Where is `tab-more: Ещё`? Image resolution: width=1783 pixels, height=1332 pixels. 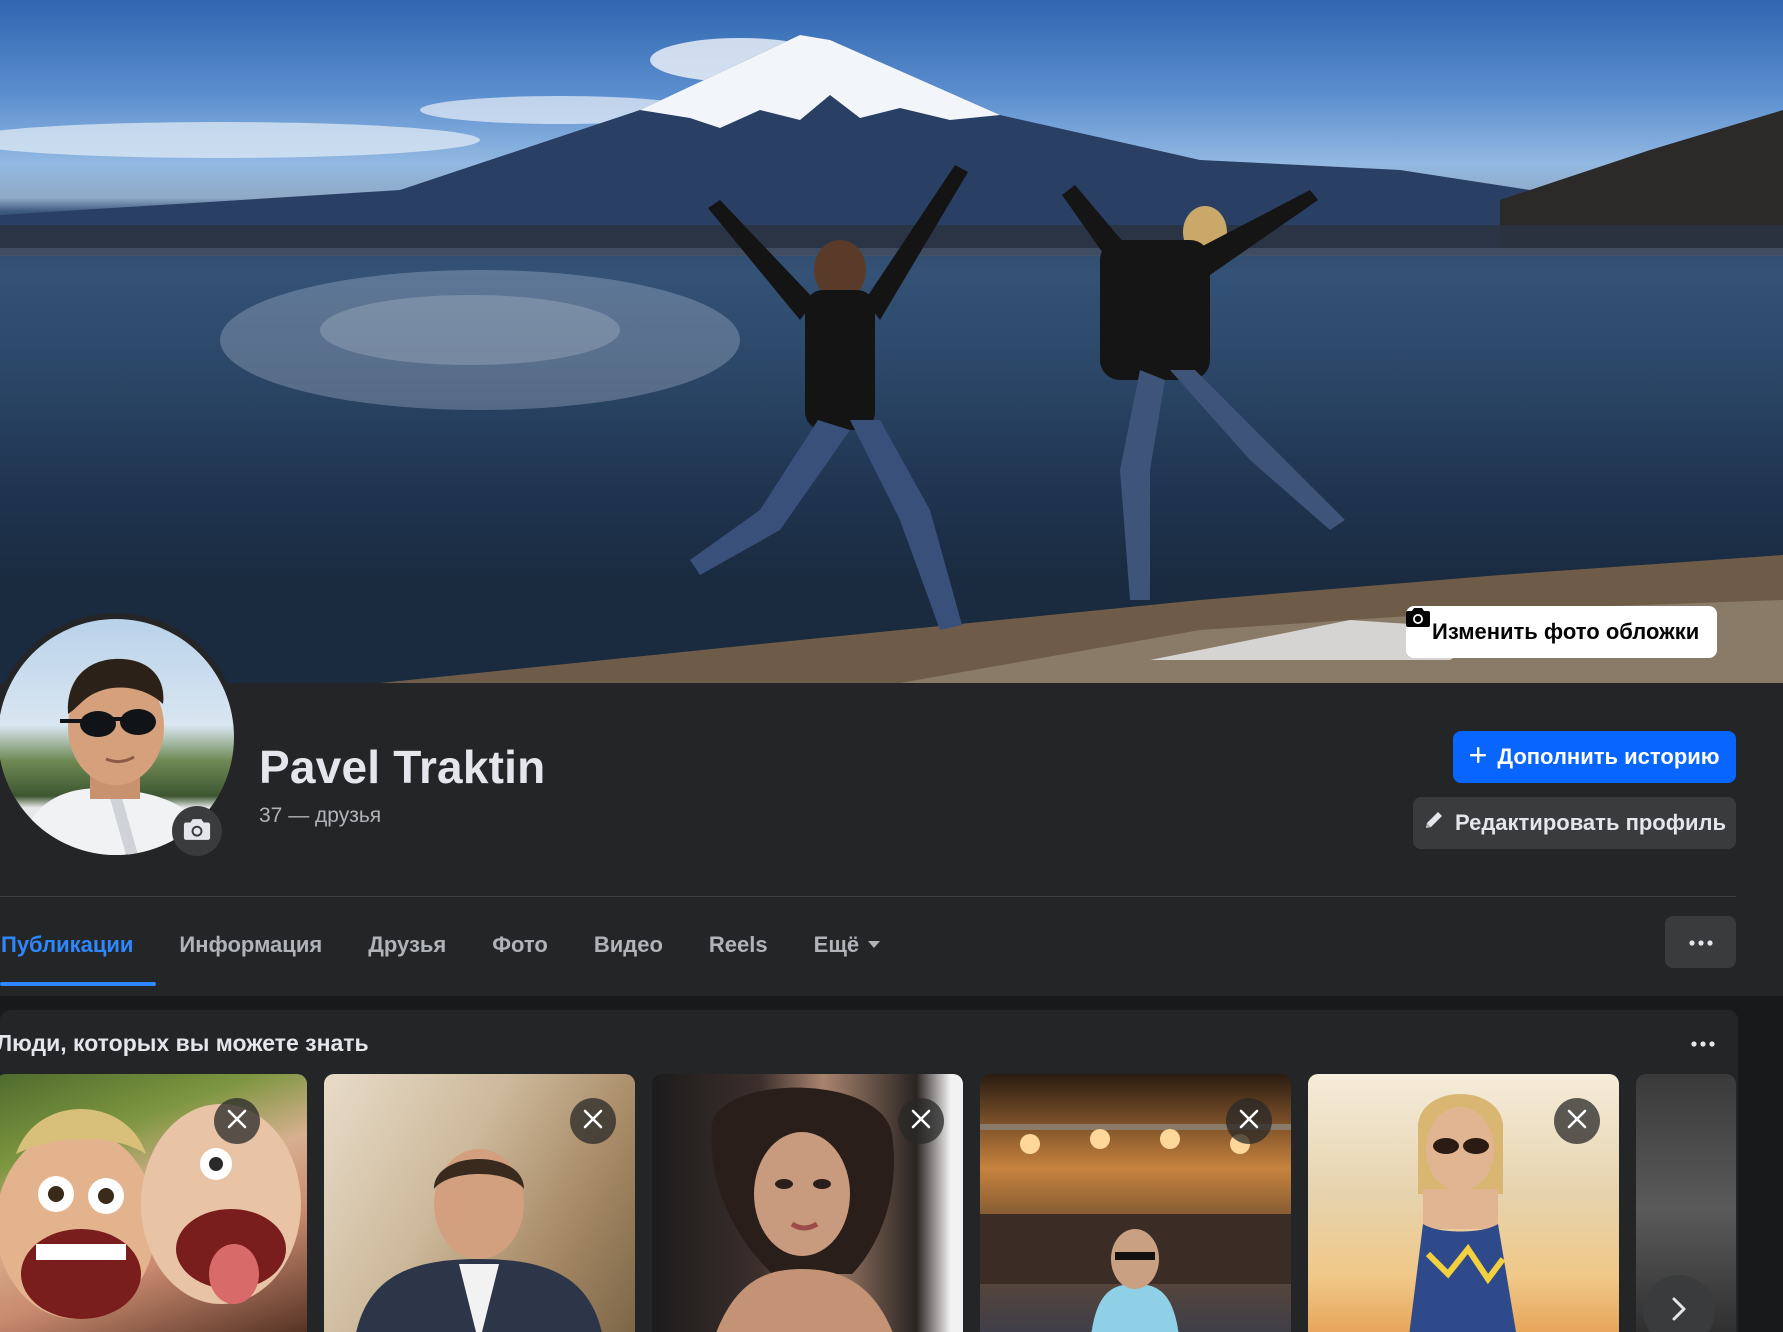 tab-more: Ещё is located at coordinates (847, 944).